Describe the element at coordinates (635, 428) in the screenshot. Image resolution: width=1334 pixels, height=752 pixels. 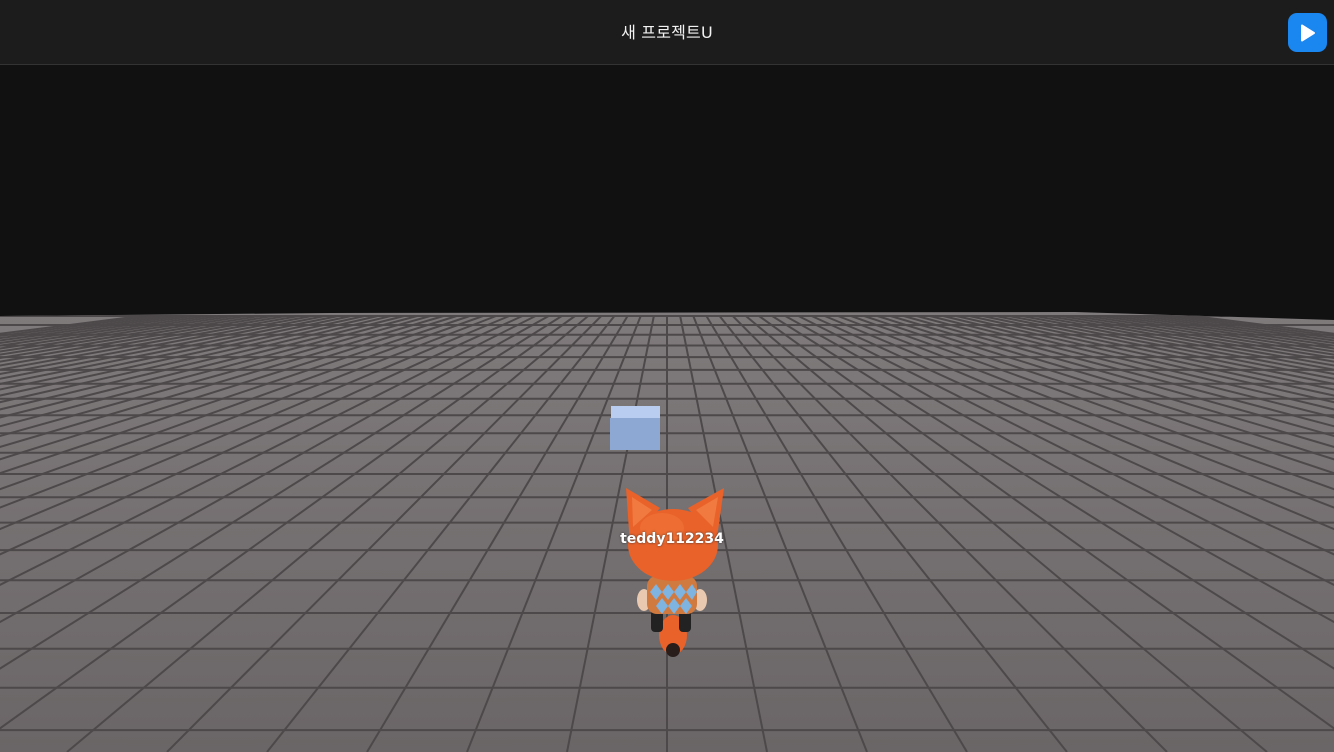
I see `blue-cube` at that location.